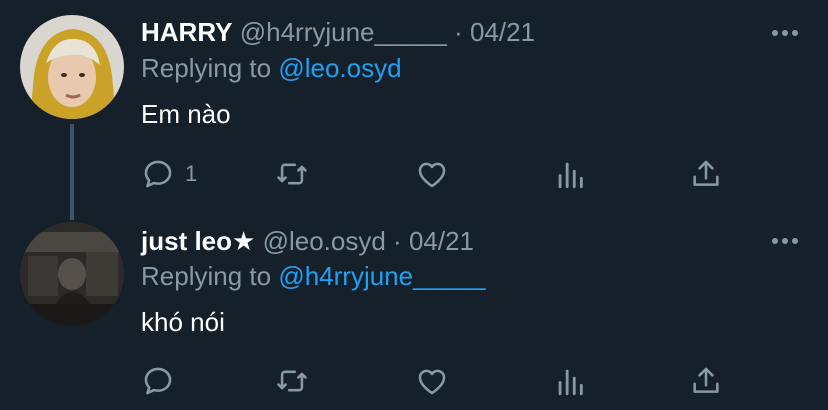  What do you see at coordinates (183, 322) in the screenshot?
I see `tweet-text: khó nói` at bounding box center [183, 322].